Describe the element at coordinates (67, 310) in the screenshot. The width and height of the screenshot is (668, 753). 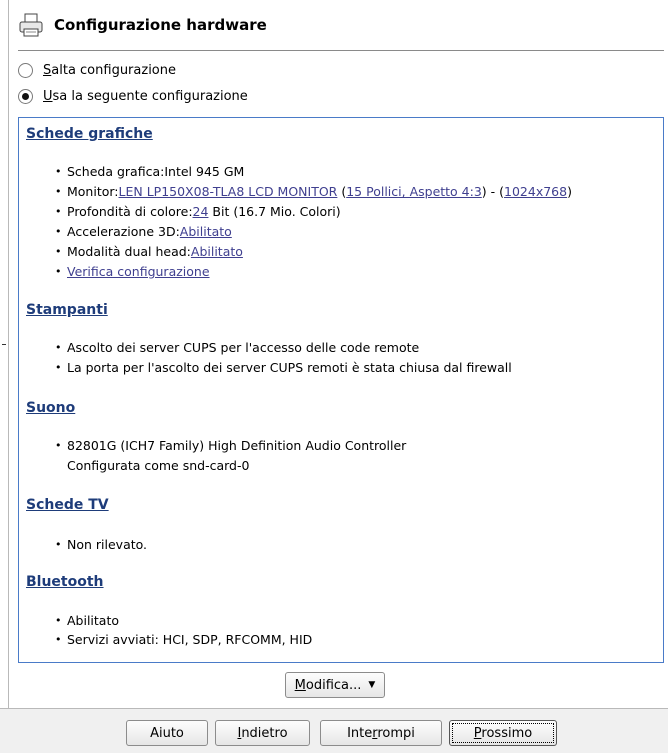
I see `section-printers-title: Stampanti` at that location.